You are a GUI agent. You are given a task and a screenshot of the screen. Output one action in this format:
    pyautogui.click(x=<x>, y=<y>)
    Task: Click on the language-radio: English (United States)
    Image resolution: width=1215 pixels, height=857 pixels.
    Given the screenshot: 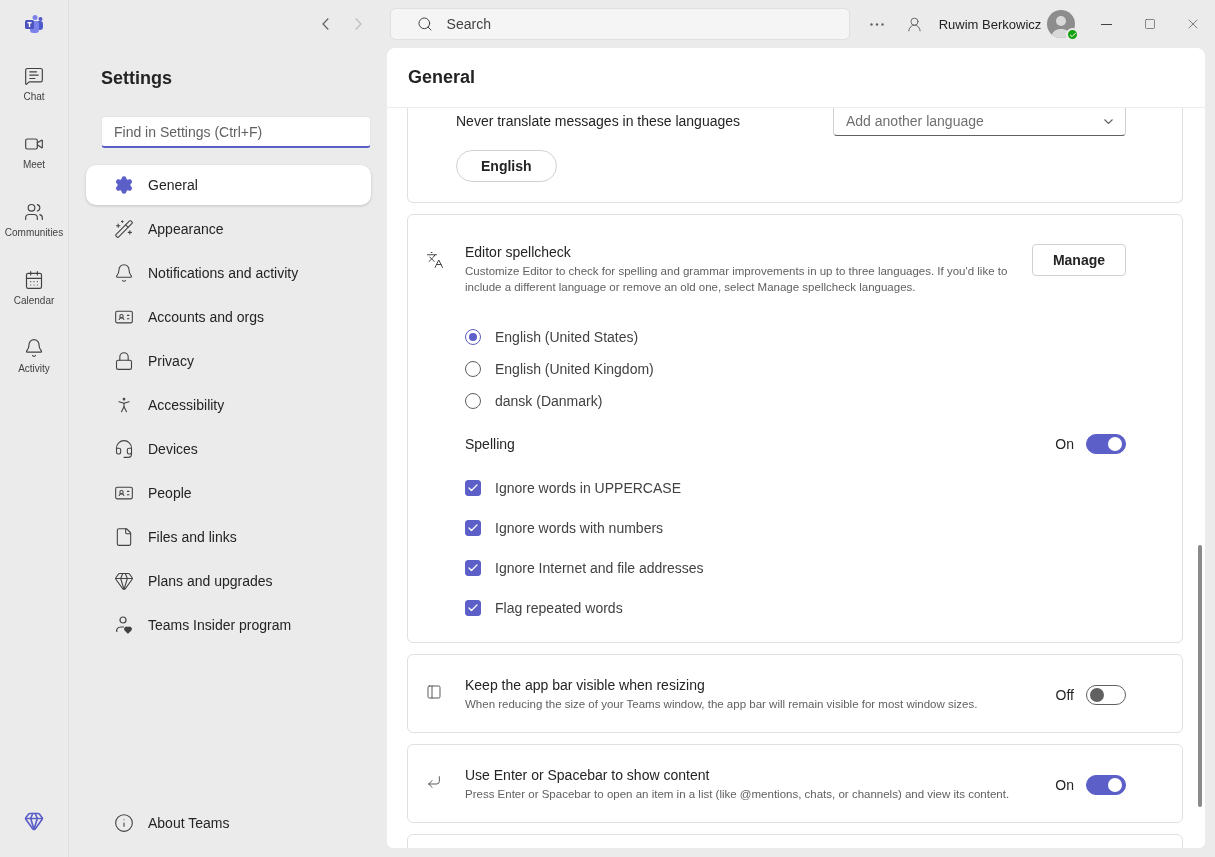 What is the action you would take?
    pyautogui.click(x=795, y=337)
    